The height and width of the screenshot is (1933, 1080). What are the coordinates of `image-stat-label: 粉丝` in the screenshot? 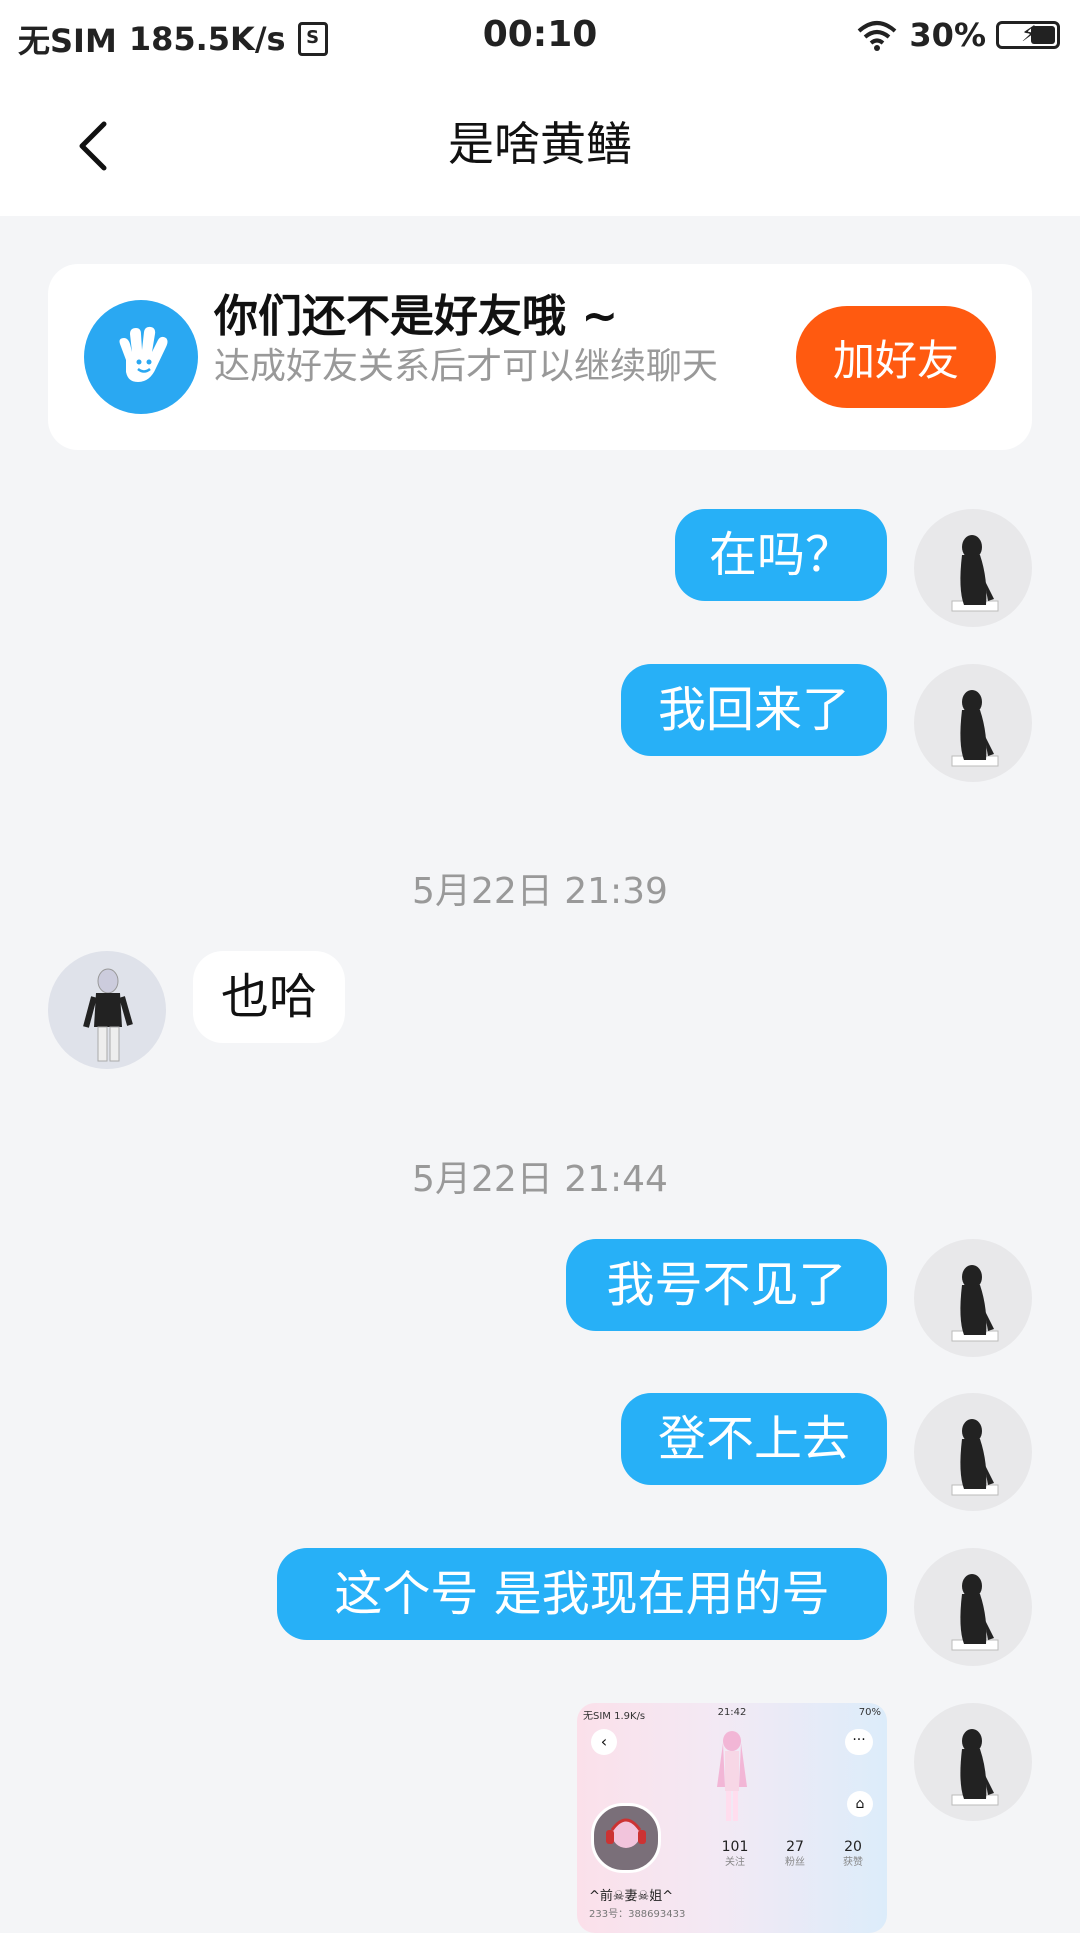 It's located at (795, 1862).